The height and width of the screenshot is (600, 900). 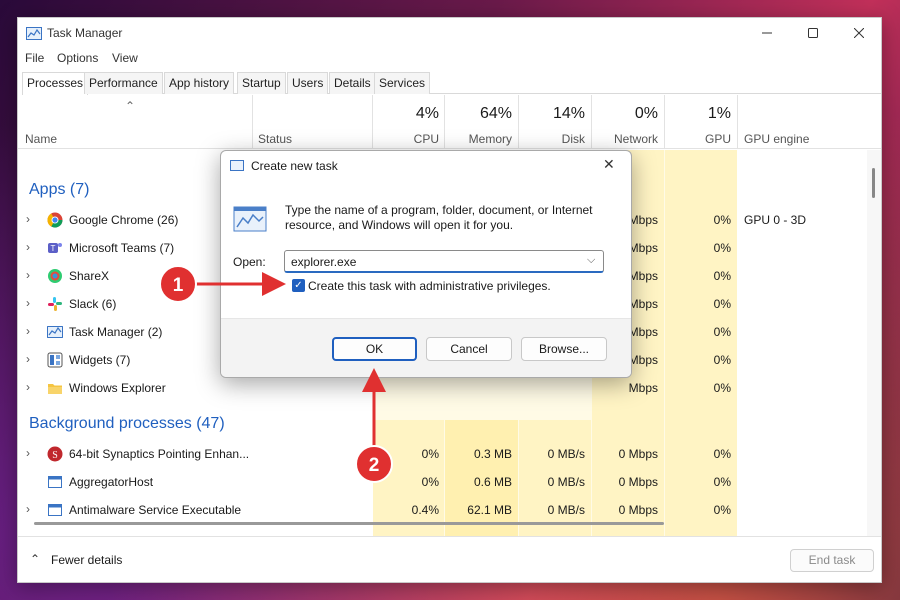 I want to click on network-value: 0 Mbps, so click(x=638, y=482).